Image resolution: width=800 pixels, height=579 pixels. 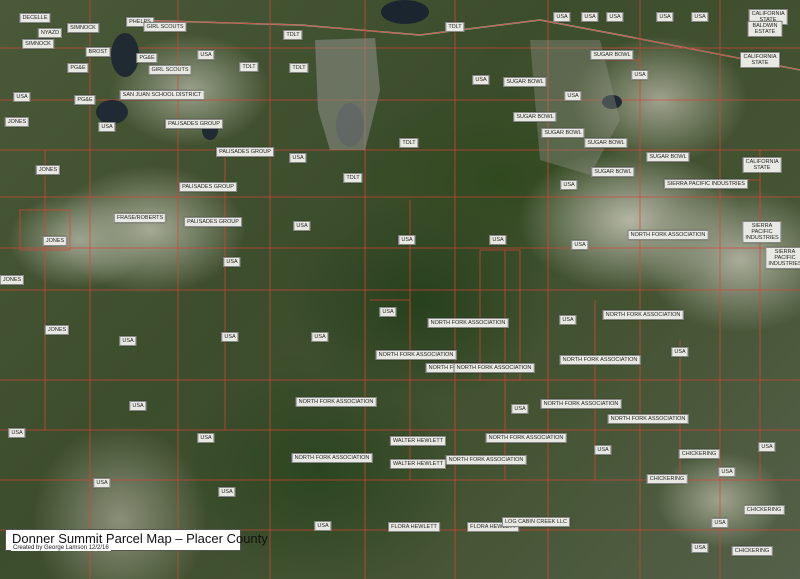 I want to click on parcel-label: FRASE/ROBERTS, so click(x=140, y=218).